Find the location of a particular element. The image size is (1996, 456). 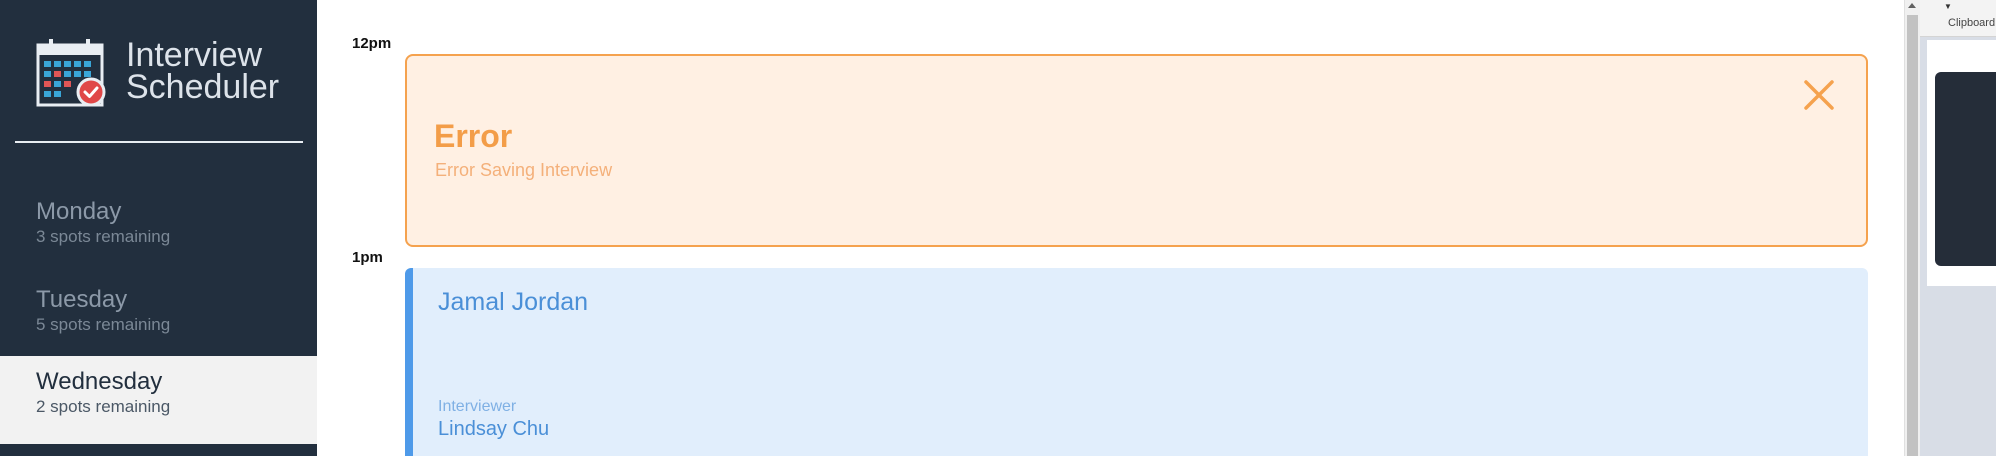

app-title-line2: Scheduler is located at coordinates (203, 87).